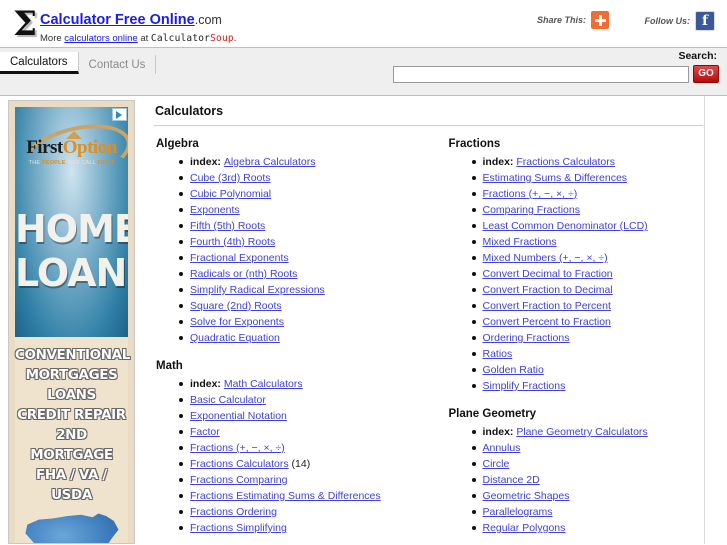 The height and width of the screenshot is (545, 727). Describe the element at coordinates (215, 210) in the screenshot. I see `calculator-link: Exponents` at that location.